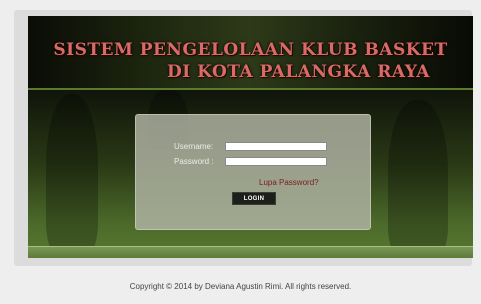 Image resolution: width=481 pixels, height=304 pixels. I want to click on login-button: LOGIN, so click(254, 198).